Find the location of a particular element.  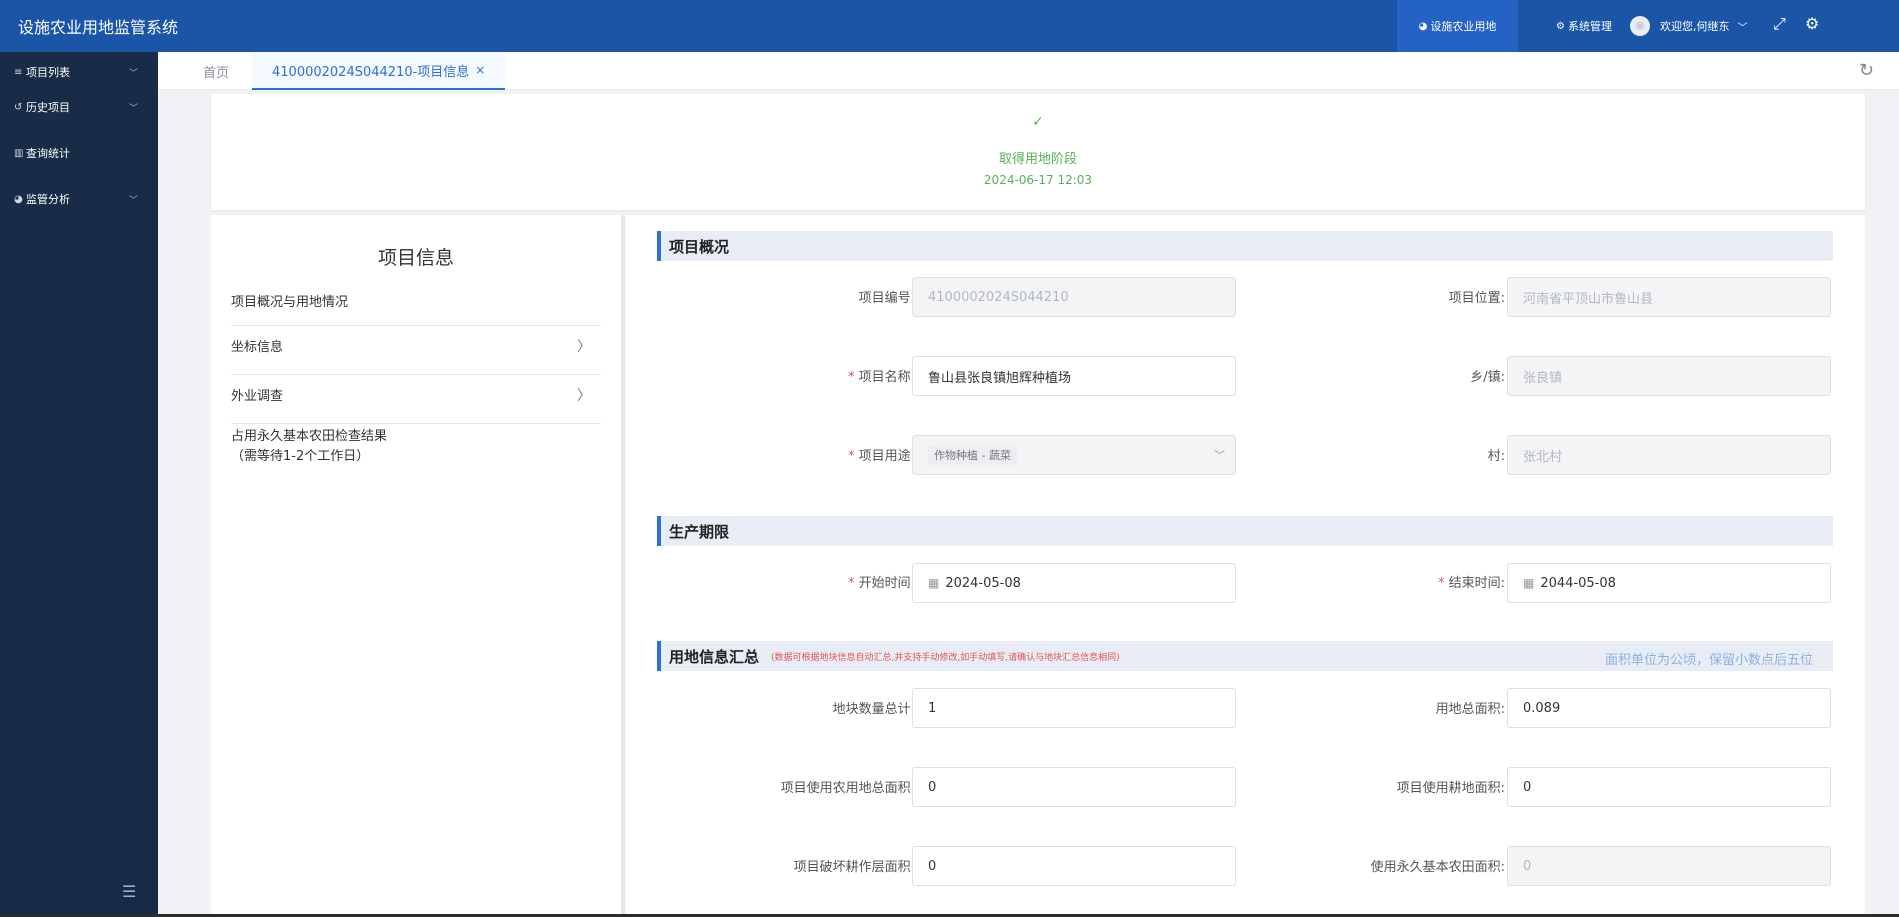

start-date-picker: ▦ 2024-05-08 is located at coordinates (1074, 583).